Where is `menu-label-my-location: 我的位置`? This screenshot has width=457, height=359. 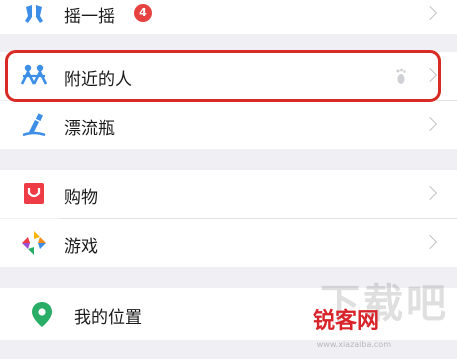
menu-label-my-location: 我的位置 is located at coordinates (108, 318).